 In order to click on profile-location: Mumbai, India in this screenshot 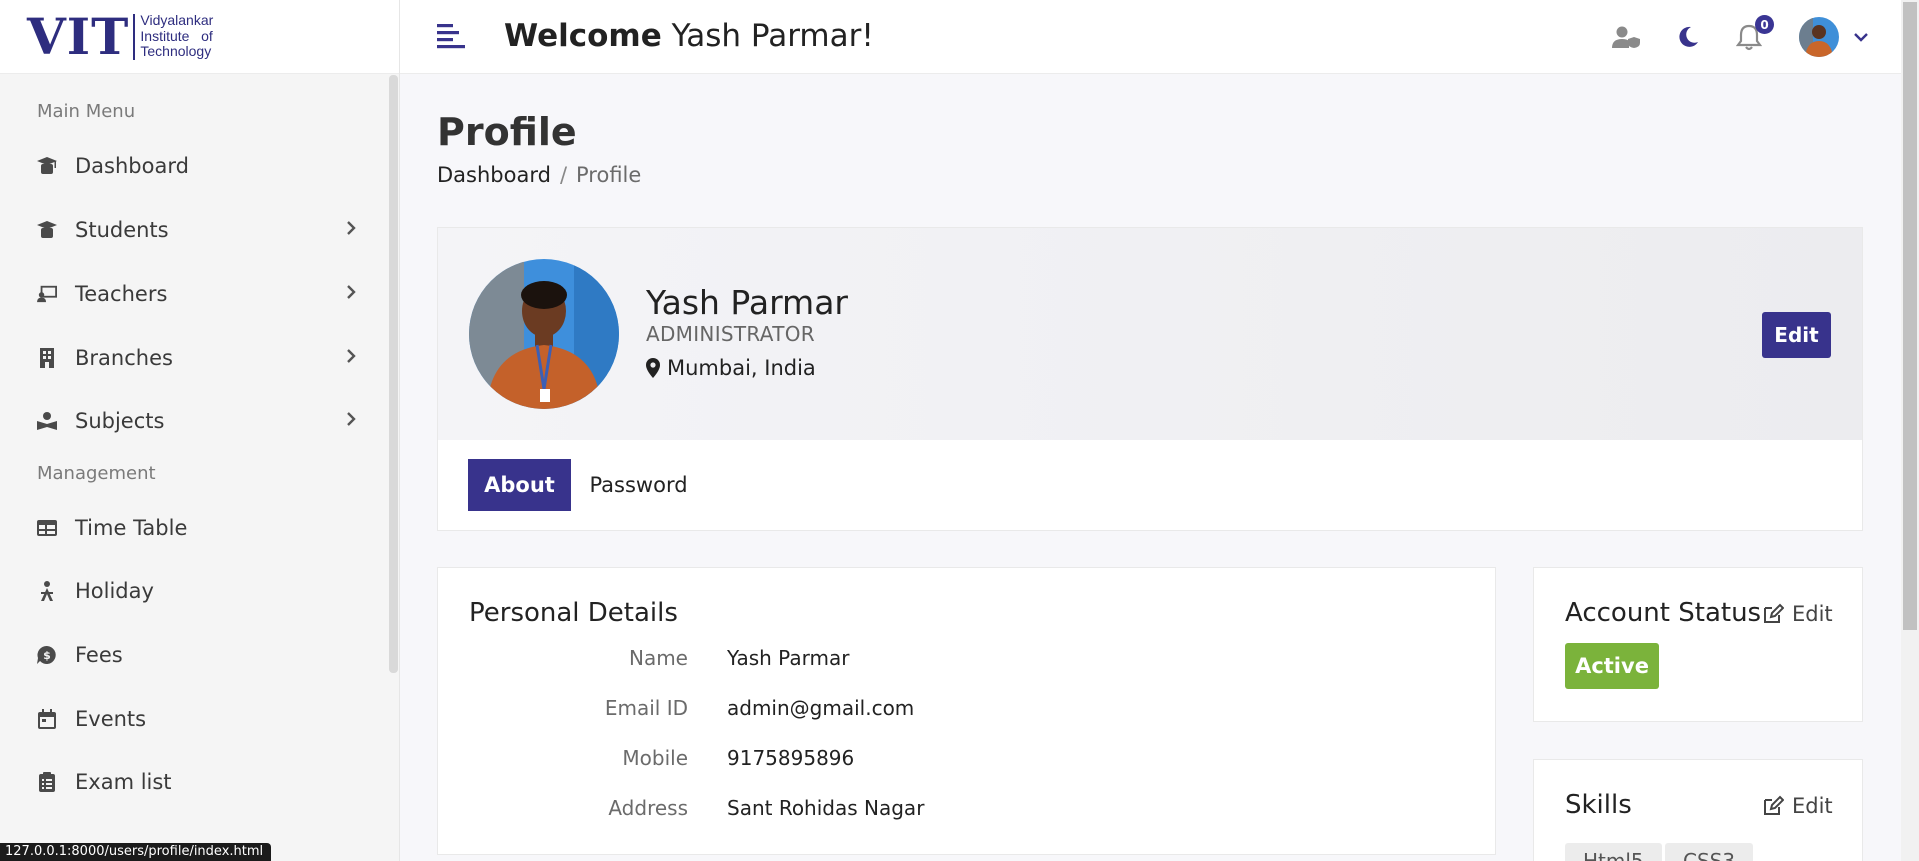, I will do `click(731, 368)`.